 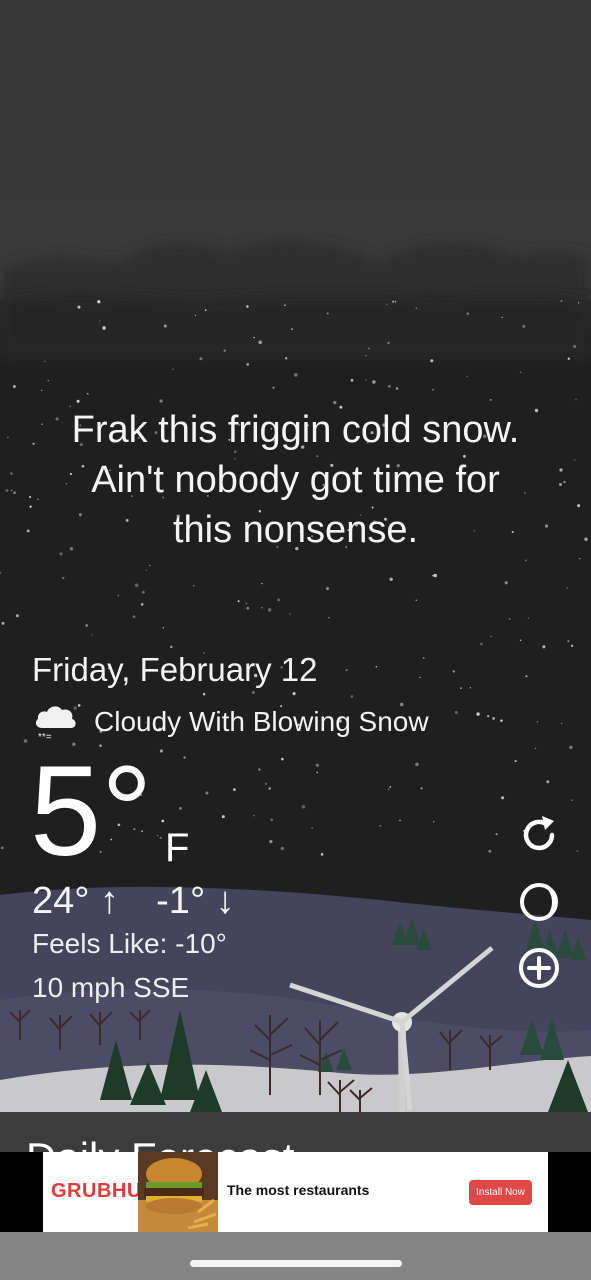 I want to click on refresh-button, so click(x=539, y=835).